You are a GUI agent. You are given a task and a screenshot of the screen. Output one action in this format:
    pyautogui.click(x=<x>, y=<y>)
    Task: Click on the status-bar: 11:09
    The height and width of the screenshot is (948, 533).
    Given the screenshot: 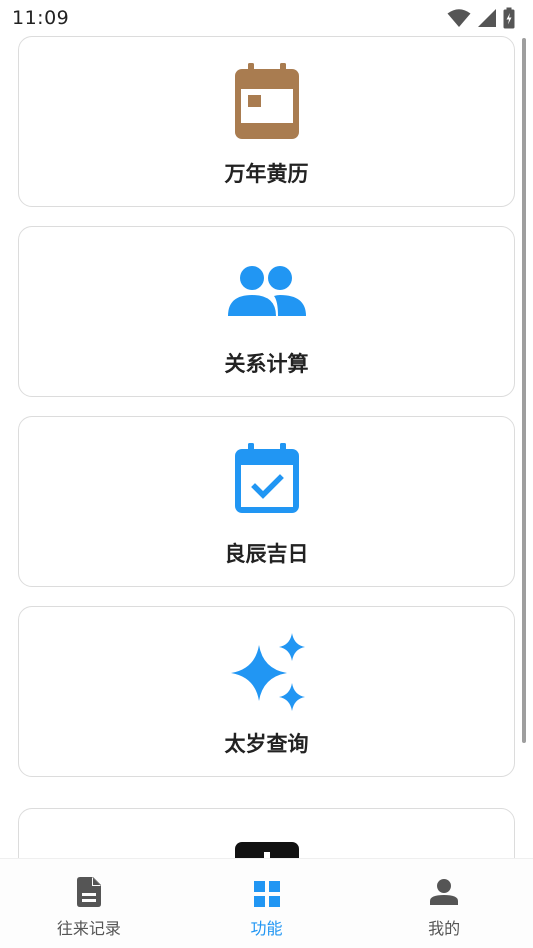 What is the action you would take?
    pyautogui.click(x=266, y=18)
    